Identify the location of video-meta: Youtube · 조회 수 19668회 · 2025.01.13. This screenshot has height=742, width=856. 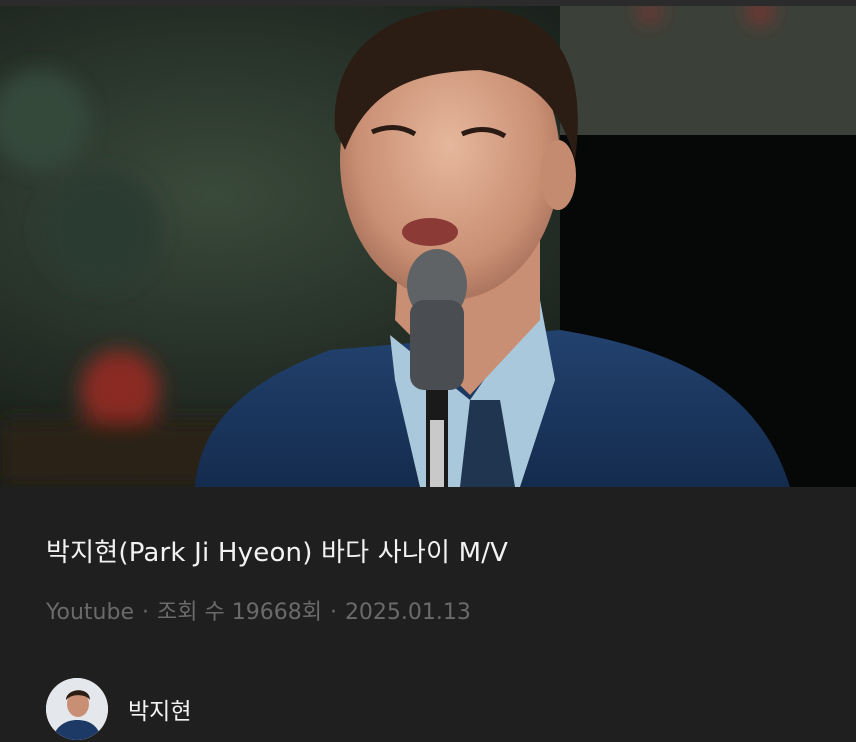
(258, 610).